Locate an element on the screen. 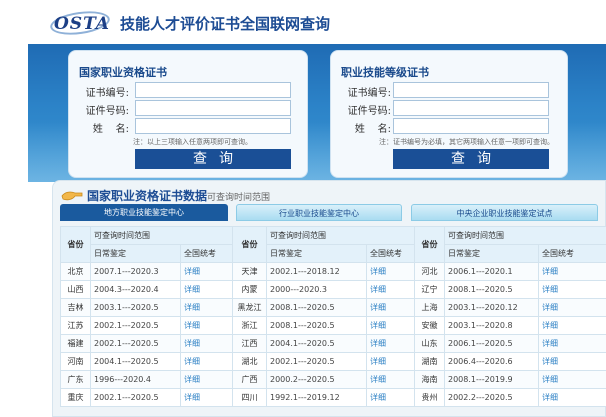 Image resolution: width=606 pixels, height=417 pixels. province-cell: 辽宁 is located at coordinates (429, 289).